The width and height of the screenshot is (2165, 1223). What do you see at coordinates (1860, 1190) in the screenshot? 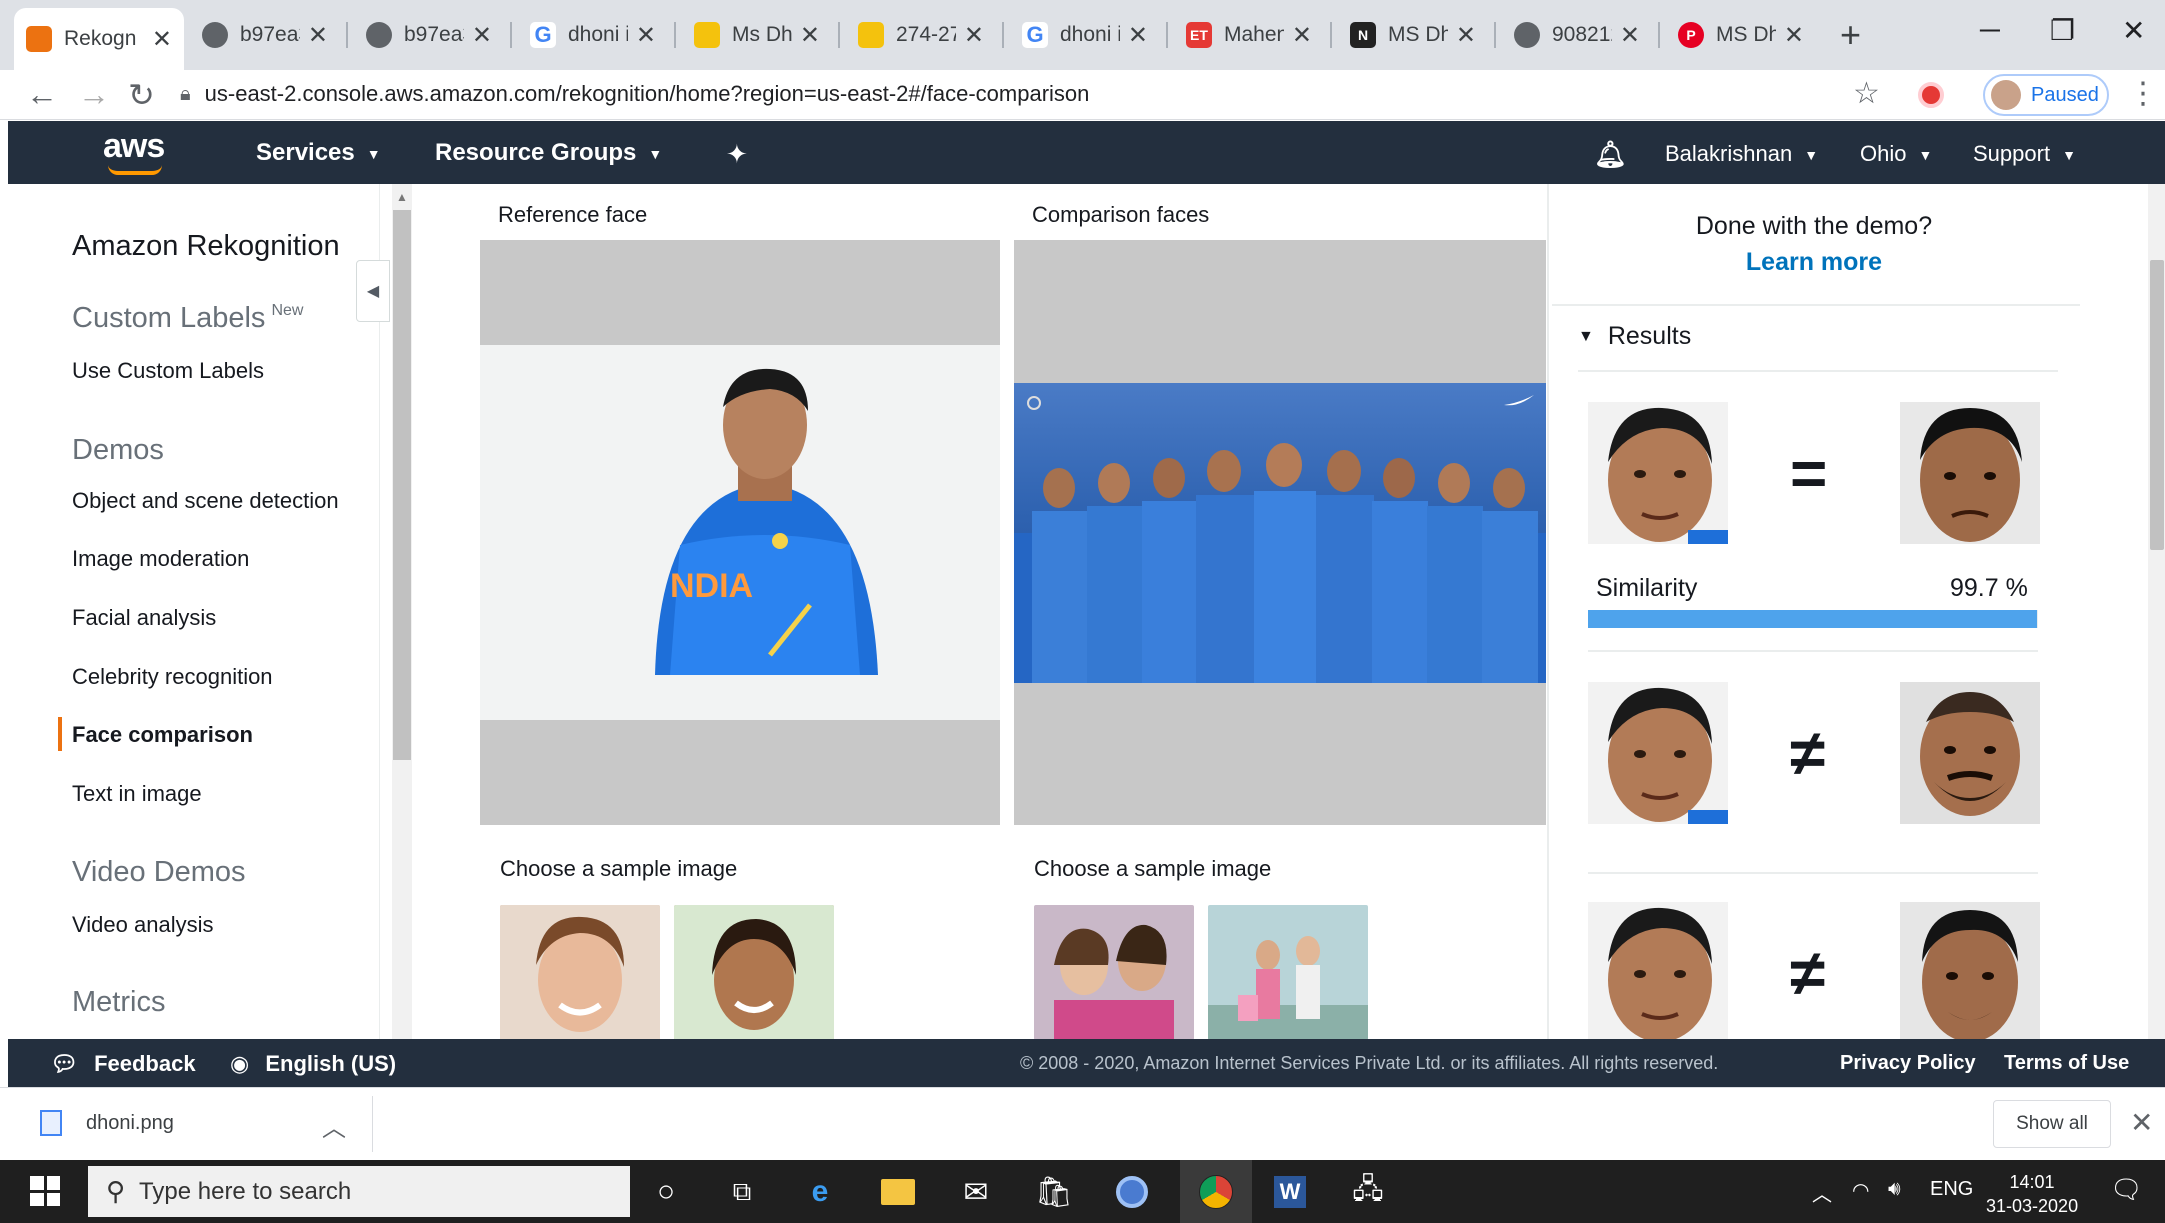
I see `wifi-icon: ◠` at bounding box center [1860, 1190].